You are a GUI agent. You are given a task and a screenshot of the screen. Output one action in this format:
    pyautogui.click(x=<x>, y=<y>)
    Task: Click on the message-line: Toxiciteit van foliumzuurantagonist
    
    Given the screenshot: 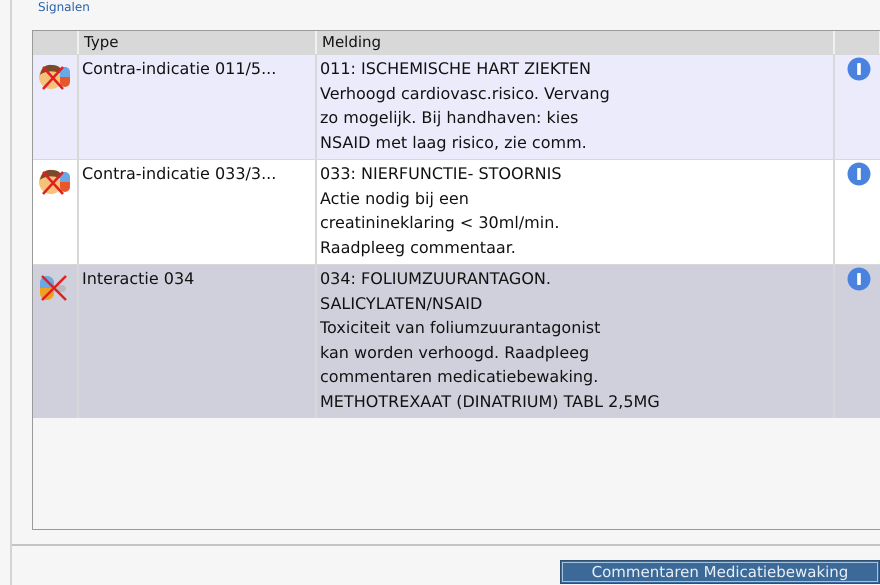 What is the action you would take?
    pyautogui.click(x=460, y=328)
    